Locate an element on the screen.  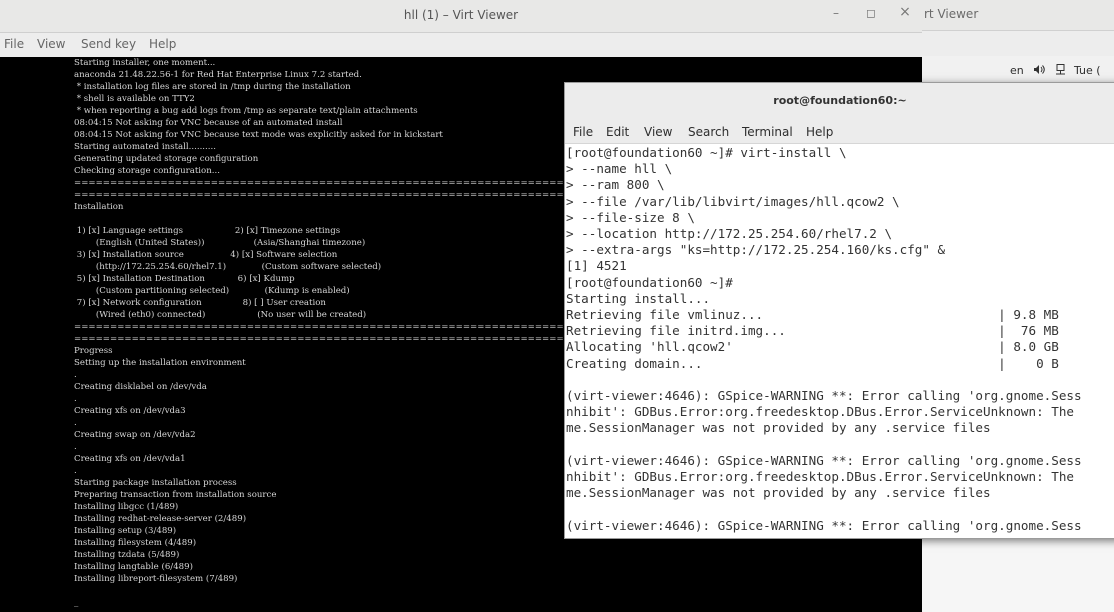
background-window-titlebar: rt Viewer is located at coordinates (1017, 15).